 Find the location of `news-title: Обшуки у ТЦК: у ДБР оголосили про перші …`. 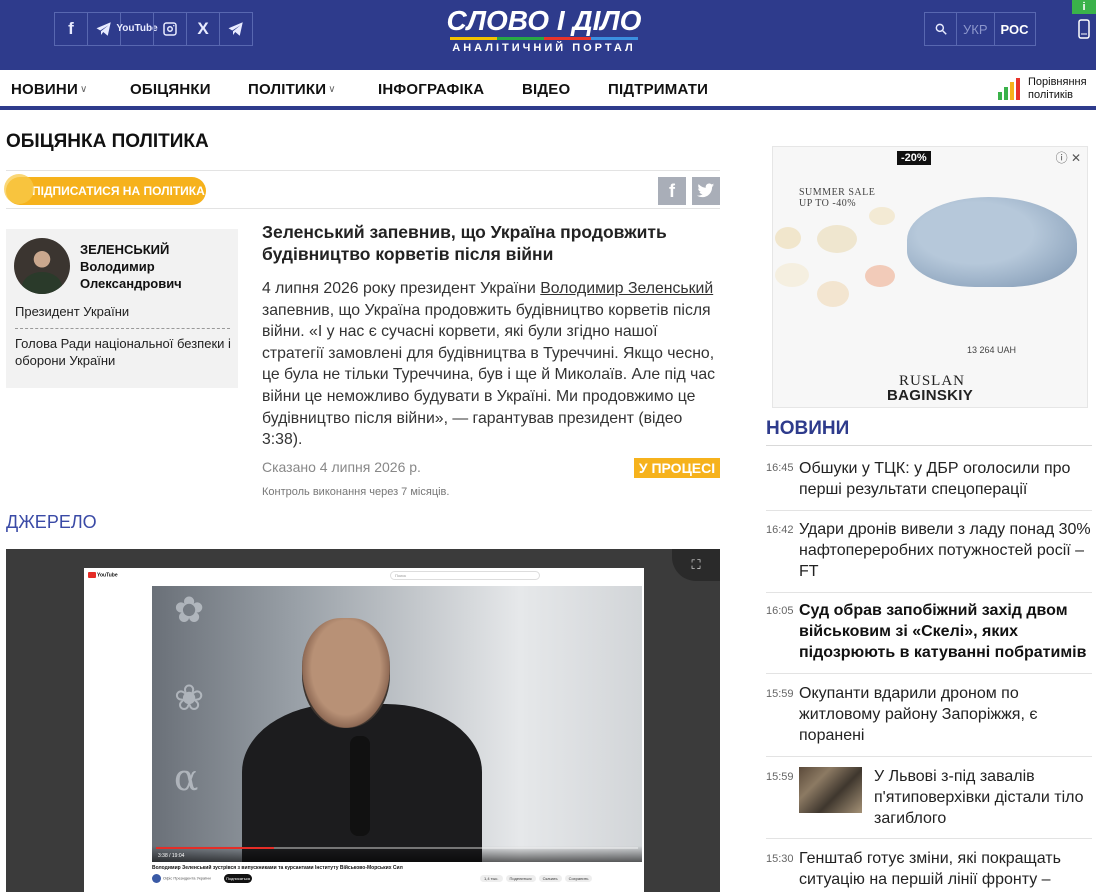

news-title: Обшуки у ТЦК: у ДБР оголосили про перші … is located at coordinates (945, 479).